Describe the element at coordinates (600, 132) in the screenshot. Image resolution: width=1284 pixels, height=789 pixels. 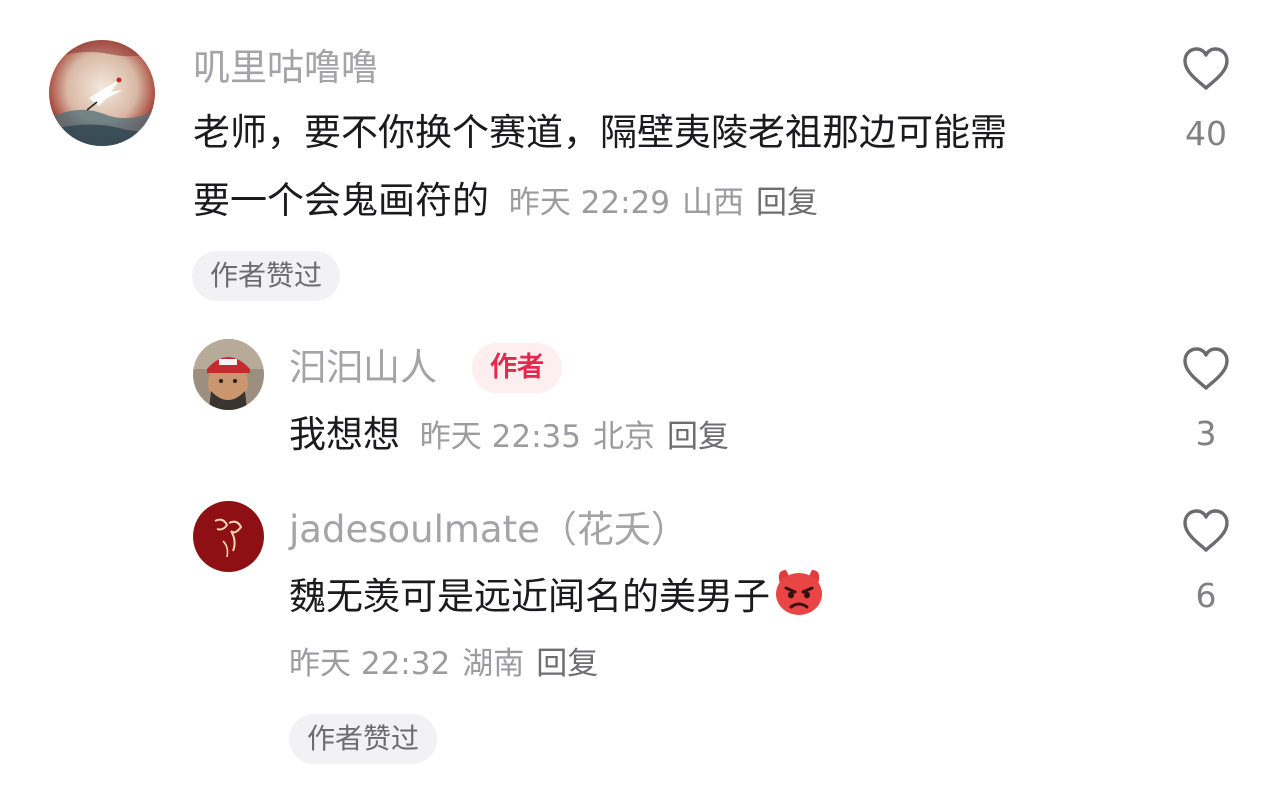
I see `comment-text-line: 老师，要不你换个赛道，隔壁夷陵老祖那边可能需` at that location.